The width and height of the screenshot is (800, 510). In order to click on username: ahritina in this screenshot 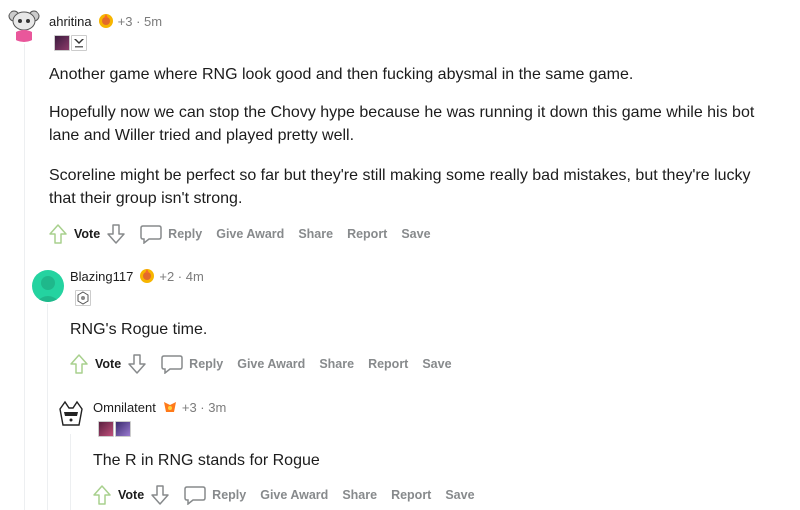, I will do `click(70, 21)`.